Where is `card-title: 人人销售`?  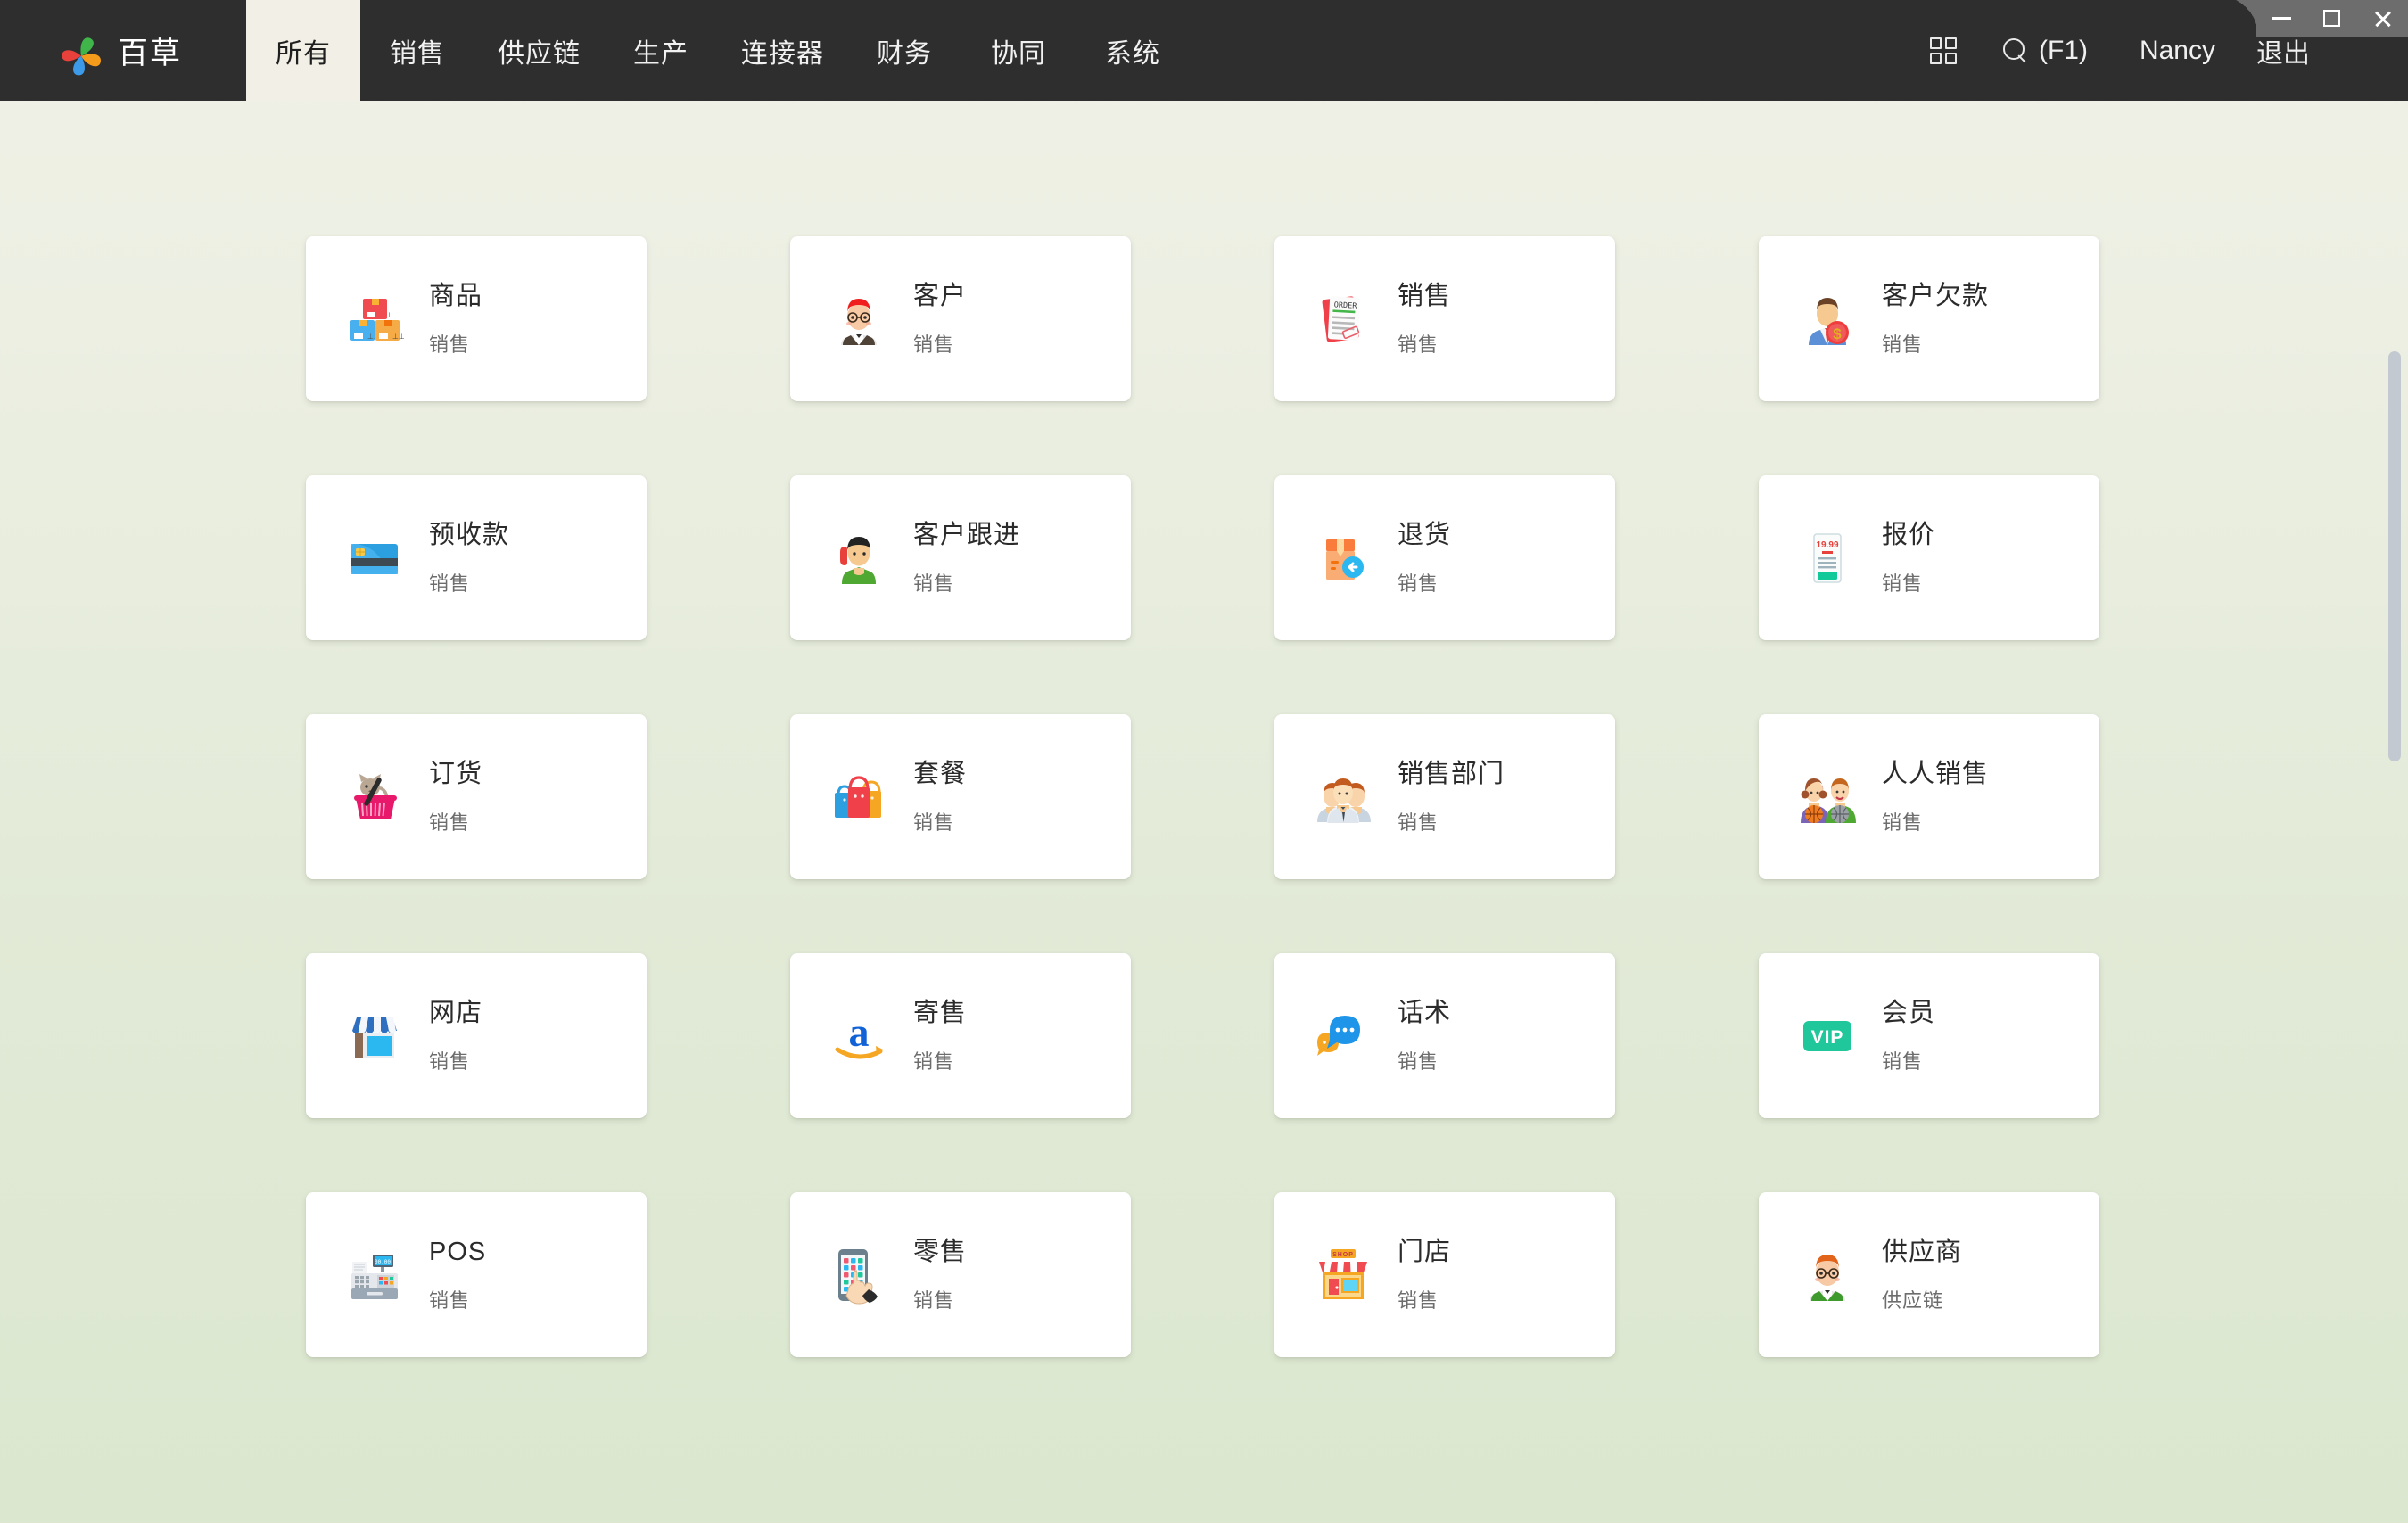
card-title: 人人销售 is located at coordinates (1936, 773).